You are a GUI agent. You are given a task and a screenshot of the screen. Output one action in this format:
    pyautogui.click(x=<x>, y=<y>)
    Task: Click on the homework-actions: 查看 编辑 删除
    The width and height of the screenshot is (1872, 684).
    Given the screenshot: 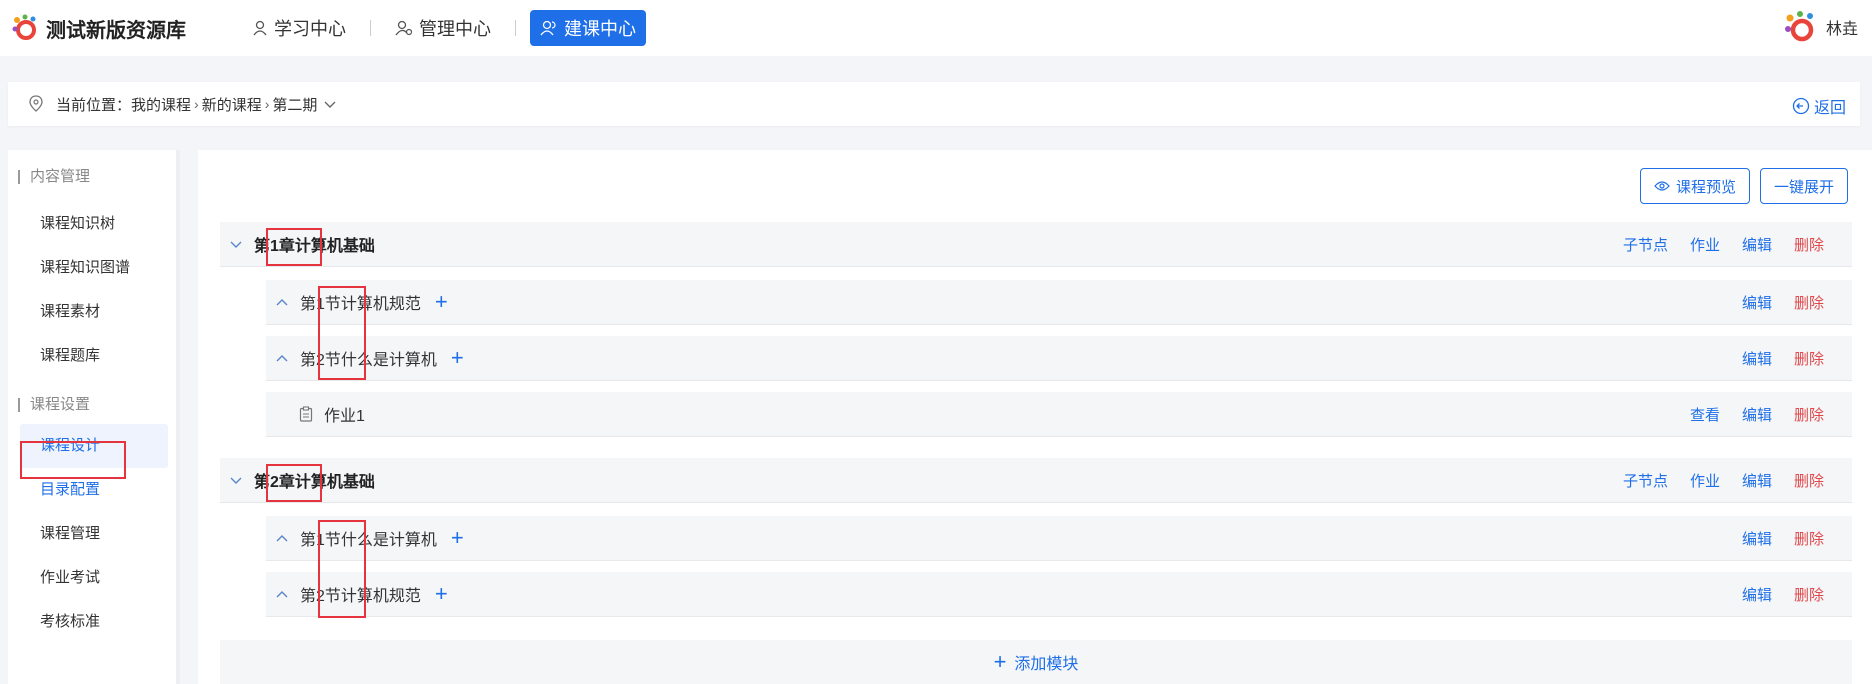 What is the action you would take?
    pyautogui.click(x=1746, y=414)
    